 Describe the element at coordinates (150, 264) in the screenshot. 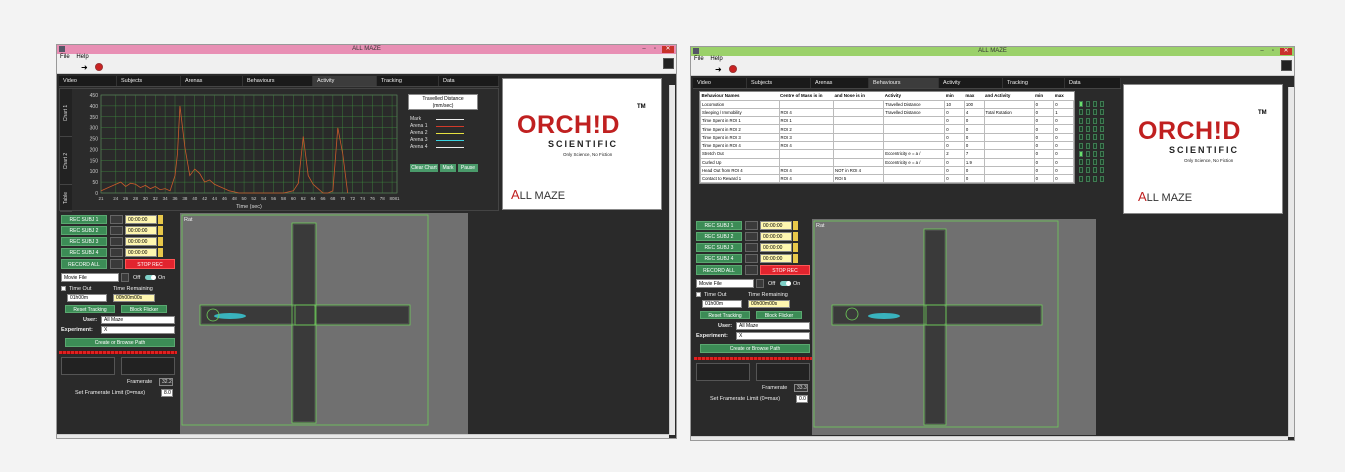

I see `stop-rec-button: STOP REC` at that location.